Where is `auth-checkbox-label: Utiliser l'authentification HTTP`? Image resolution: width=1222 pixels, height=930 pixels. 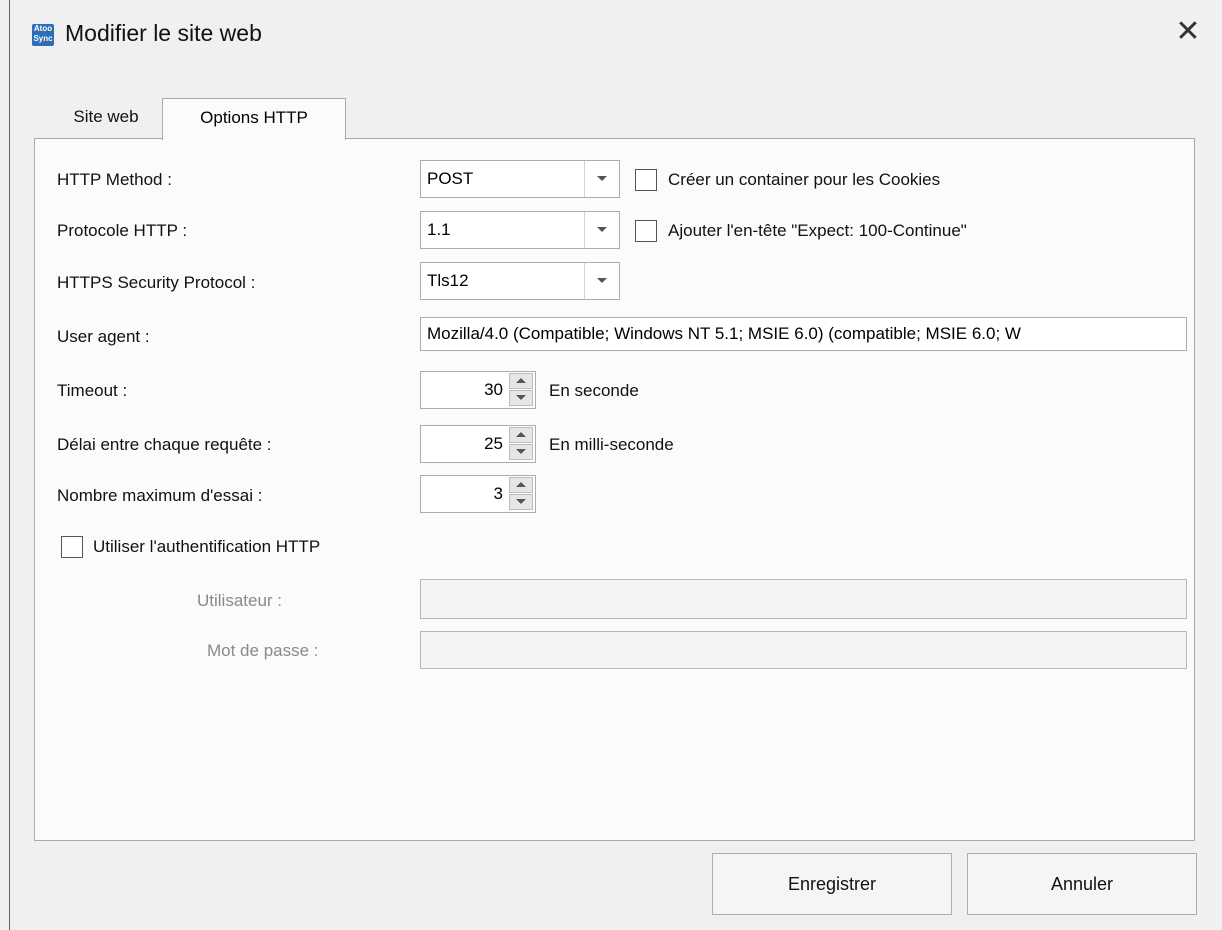 auth-checkbox-label: Utiliser l'authentification HTTP is located at coordinates (206, 547).